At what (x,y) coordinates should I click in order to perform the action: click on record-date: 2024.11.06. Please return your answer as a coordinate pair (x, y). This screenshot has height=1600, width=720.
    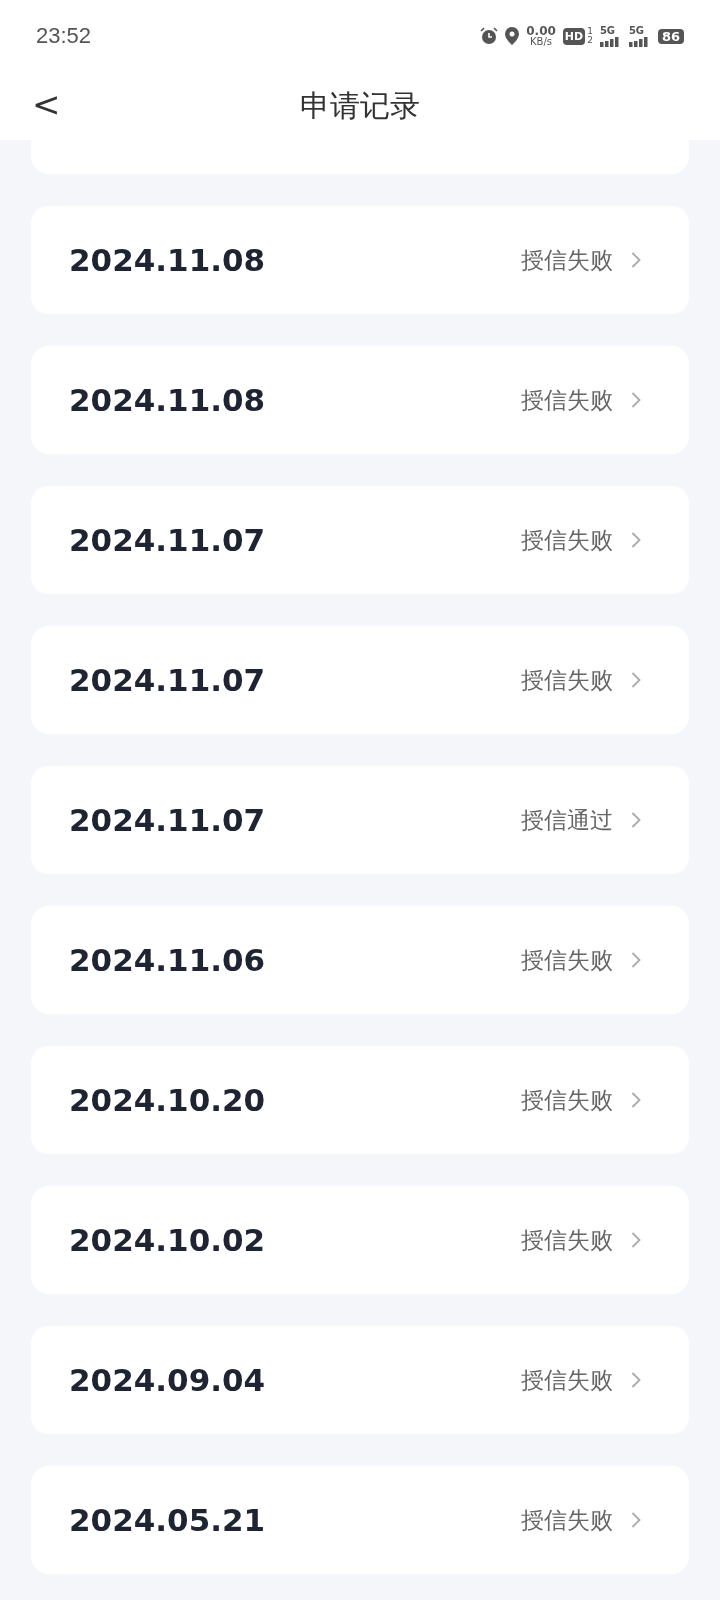
    Looking at the image, I should click on (168, 960).